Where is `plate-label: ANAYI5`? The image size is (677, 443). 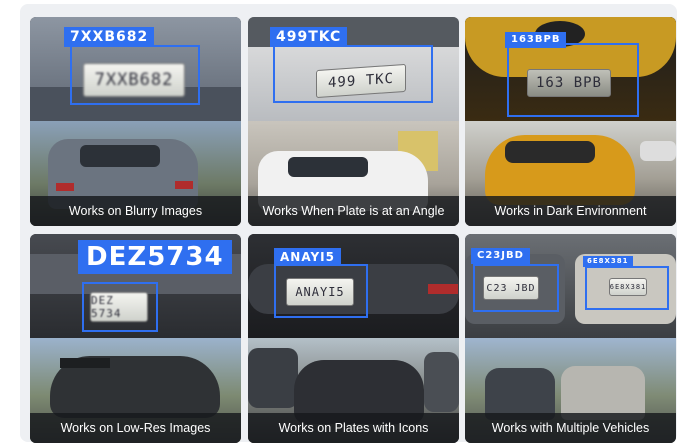 plate-label: ANAYI5 is located at coordinates (307, 257).